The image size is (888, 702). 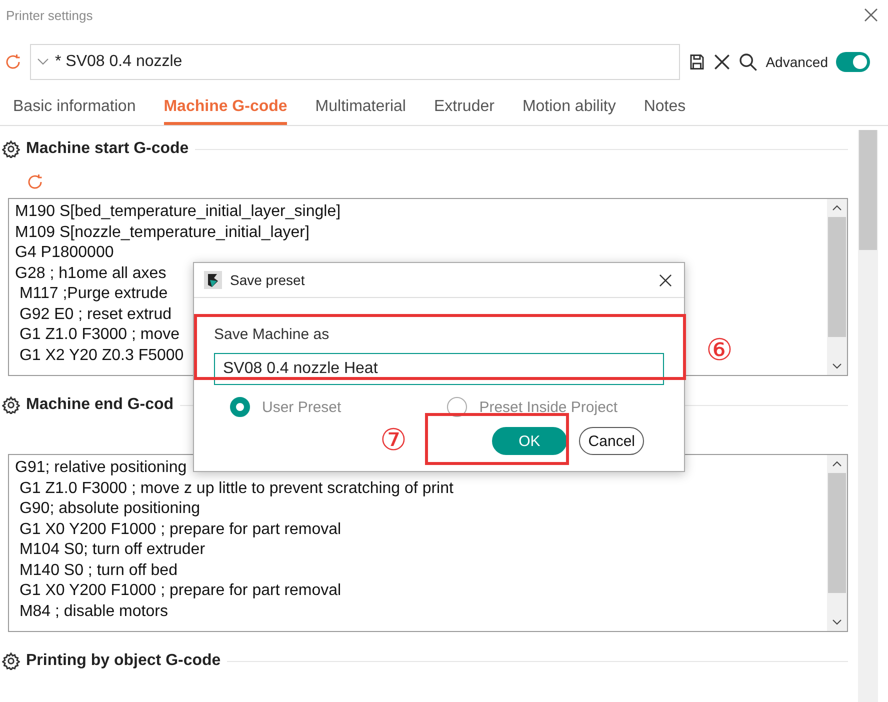 I want to click on callout-number: ⑦, so click(x=393, y=441).